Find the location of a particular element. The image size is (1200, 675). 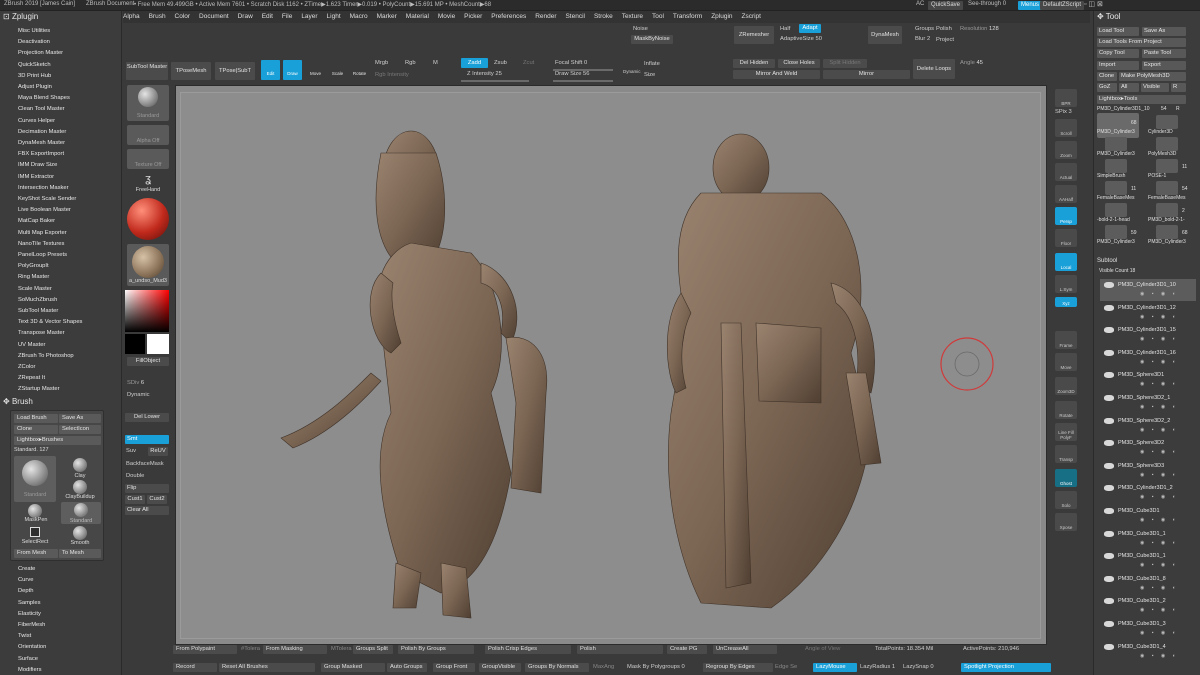

inflate-slider: Inflate is located at coordinates (652, 64).